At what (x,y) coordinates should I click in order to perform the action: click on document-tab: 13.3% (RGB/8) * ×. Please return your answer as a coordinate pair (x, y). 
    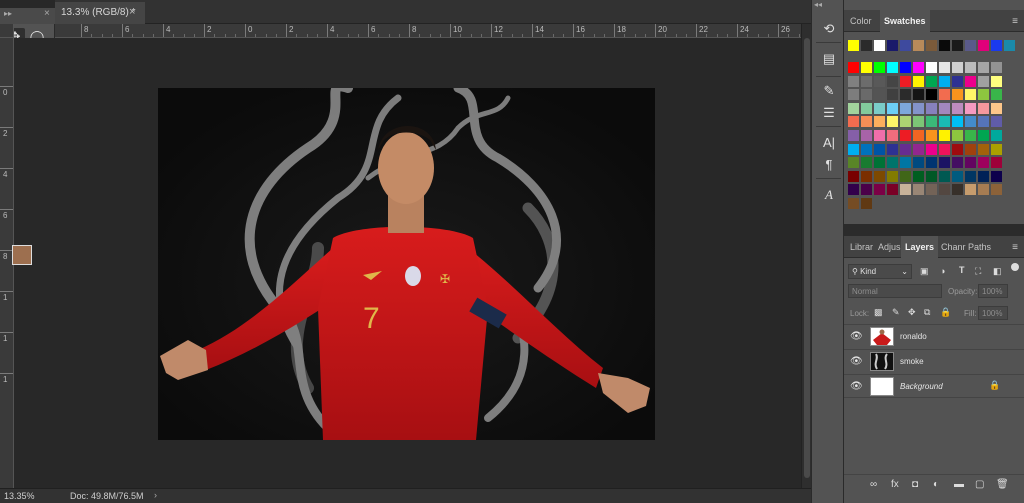
    Looking at the image, I should click on (100, 13).